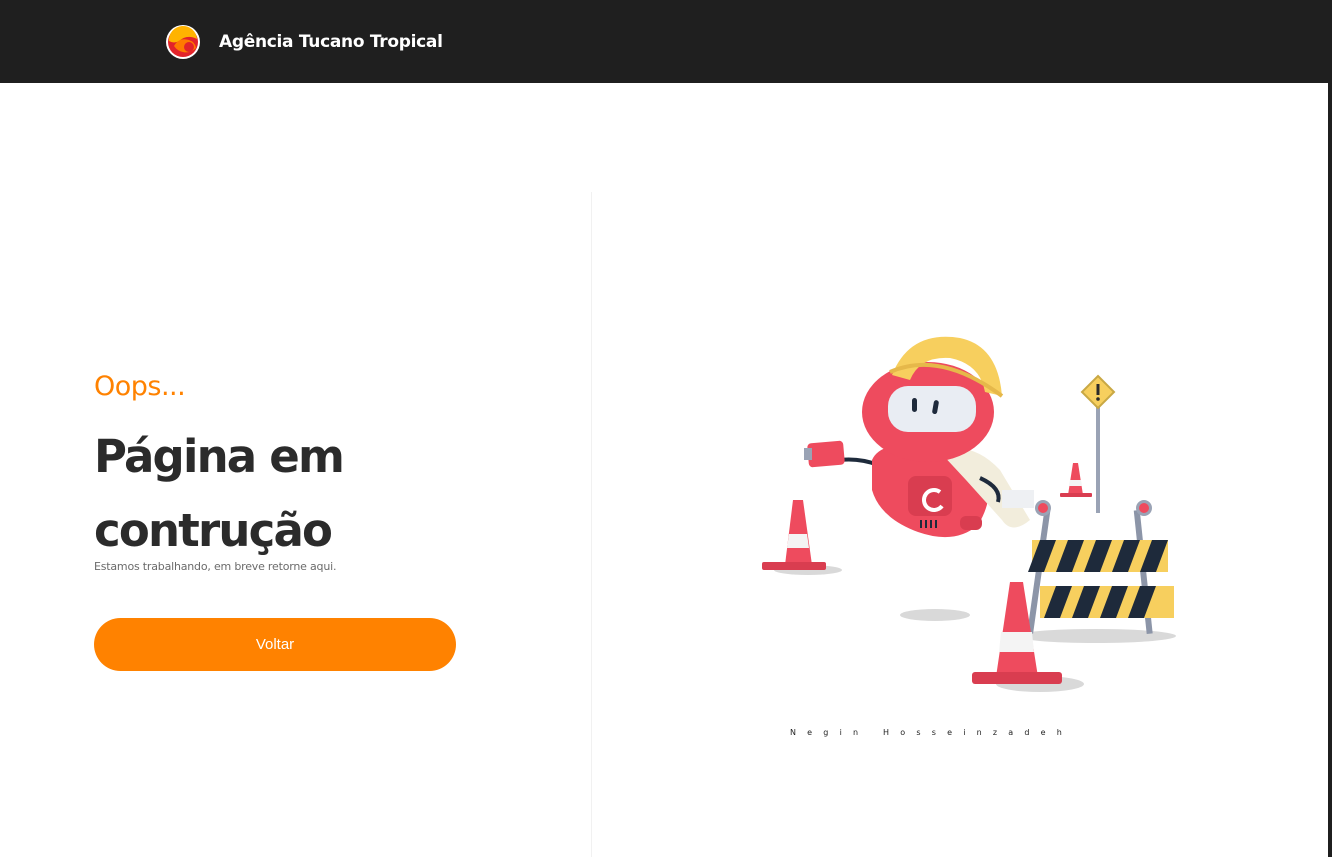  I want to click on brand-home-link: Agência Tucano Tropical, so click(304, 42).